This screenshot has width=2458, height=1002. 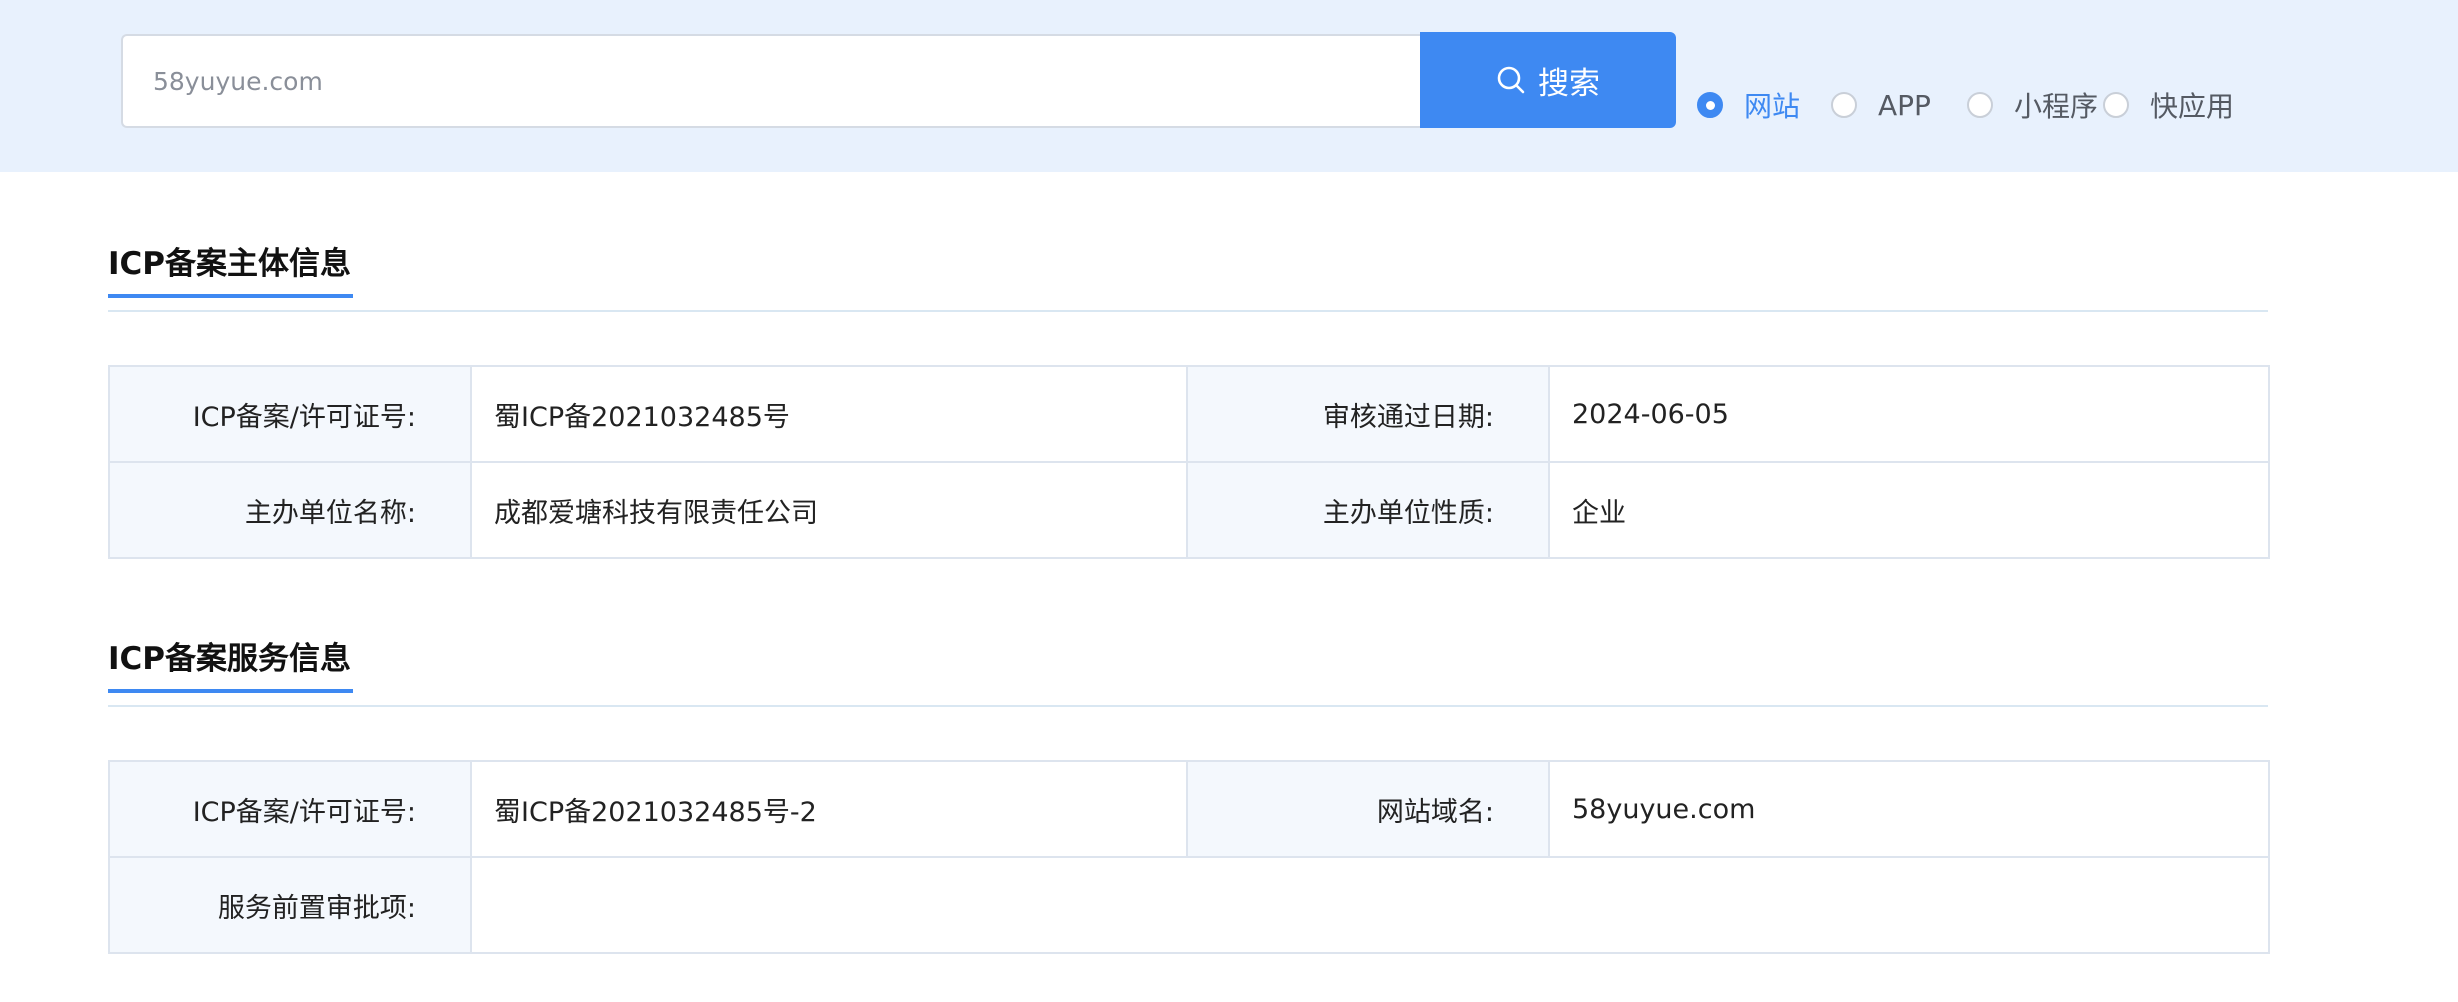 I want to click on service-license-number-label: ICP备案/许可证号:, so click(x=290, y=809).